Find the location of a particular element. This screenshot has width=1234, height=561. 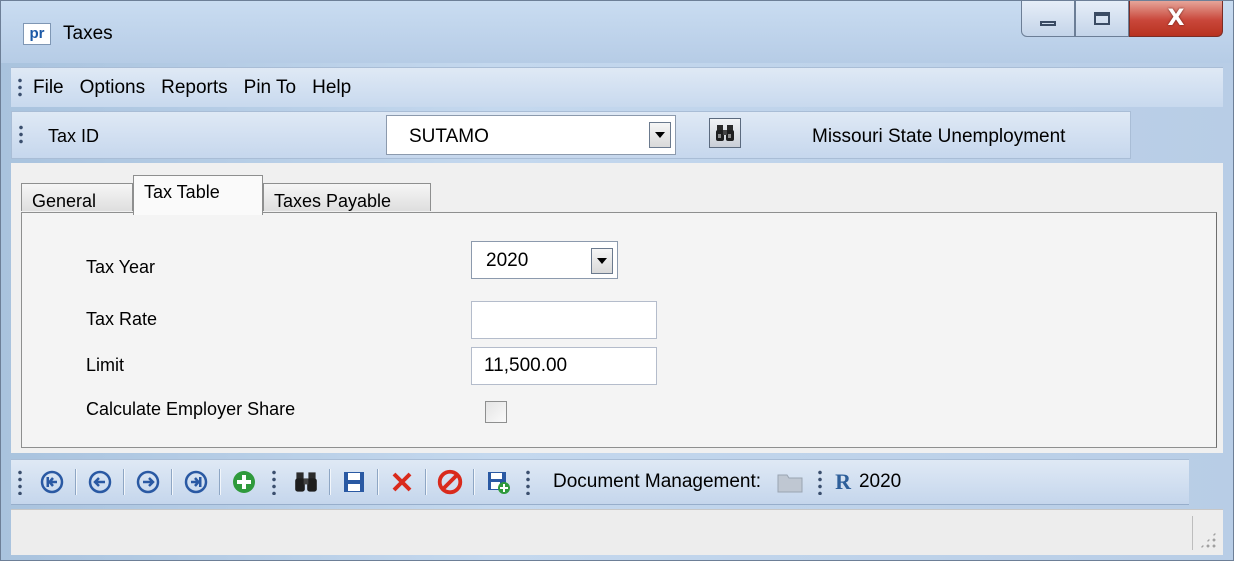

folder-icon is located at coordinates (790, 483).